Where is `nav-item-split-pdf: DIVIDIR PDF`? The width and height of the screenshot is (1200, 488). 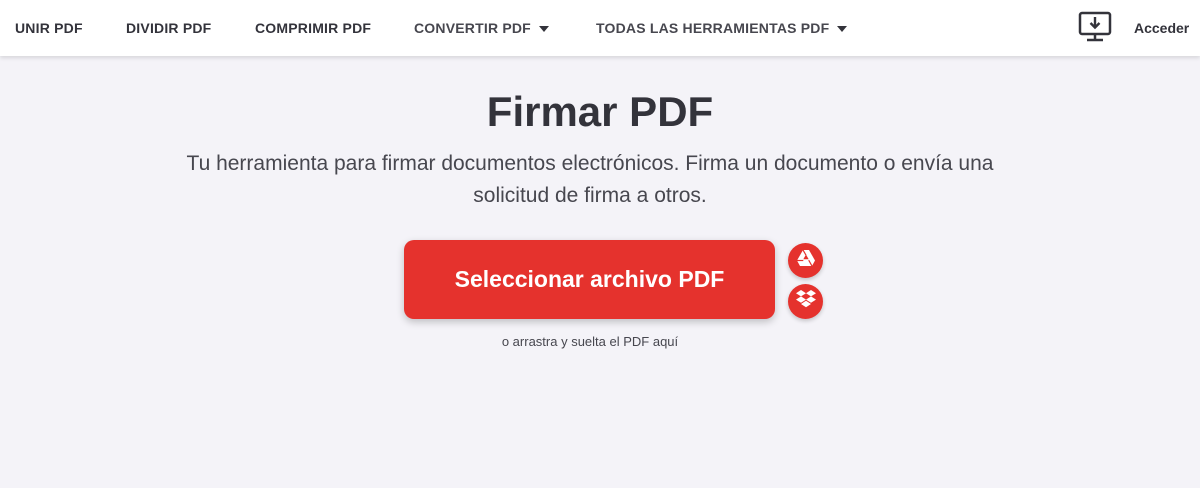 nav-item-split-pdf: DIVIDIR PDF is located at coordinates (168, 28).